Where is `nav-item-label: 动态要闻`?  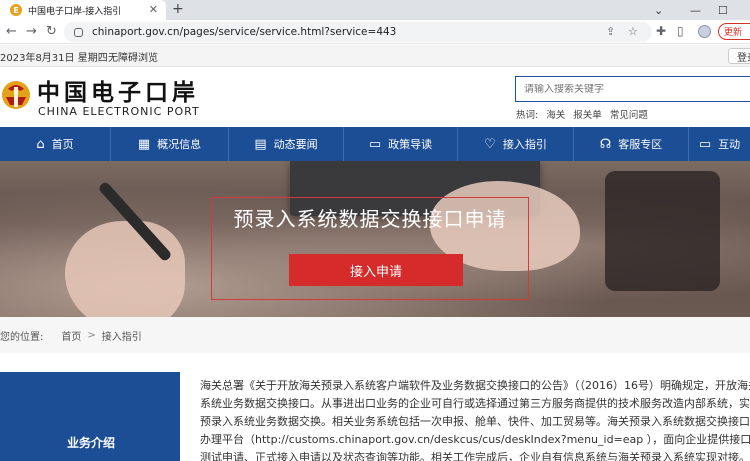 nav-item-label: 动态要闻 is located at coordinates (295, 144).